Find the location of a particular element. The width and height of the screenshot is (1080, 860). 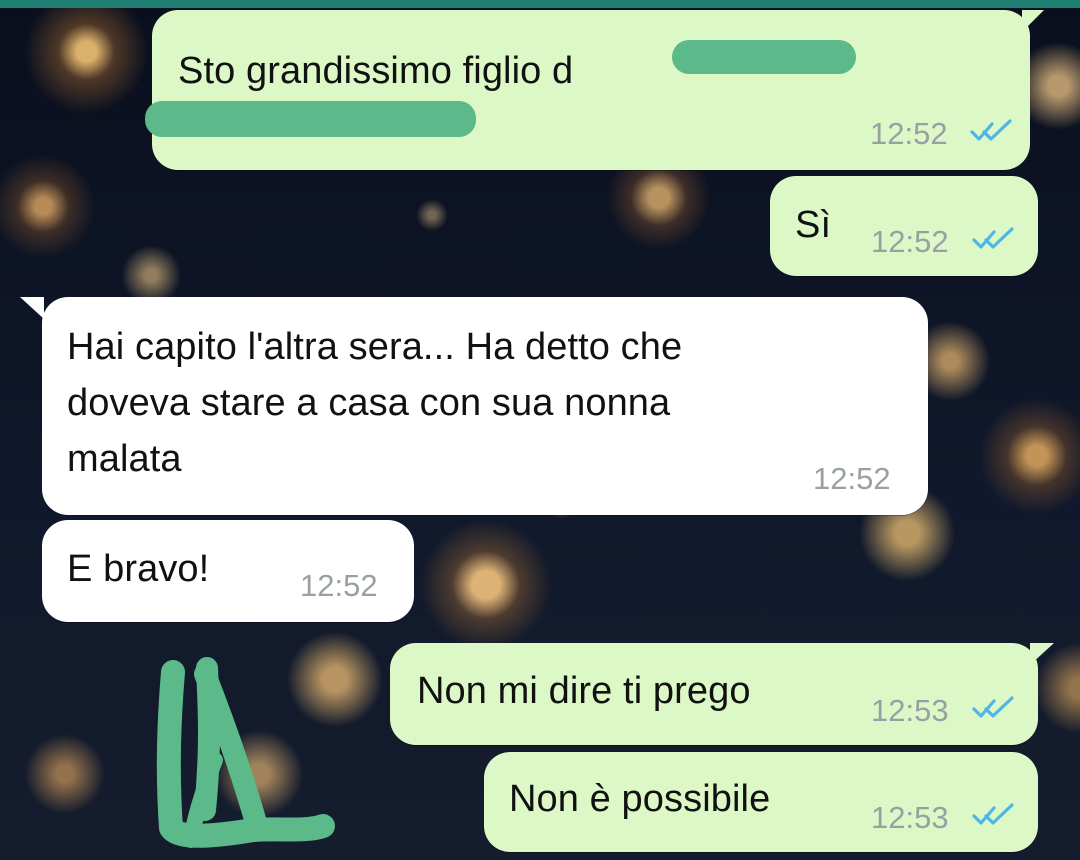

header-bar-edge is located at coordinates (540, 4).